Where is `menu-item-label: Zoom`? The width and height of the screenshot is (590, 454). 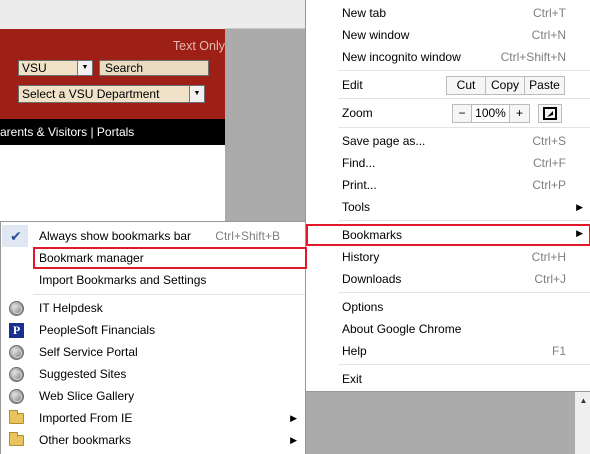
menu-item-label: Zoom is located at coordinates (357, 113).